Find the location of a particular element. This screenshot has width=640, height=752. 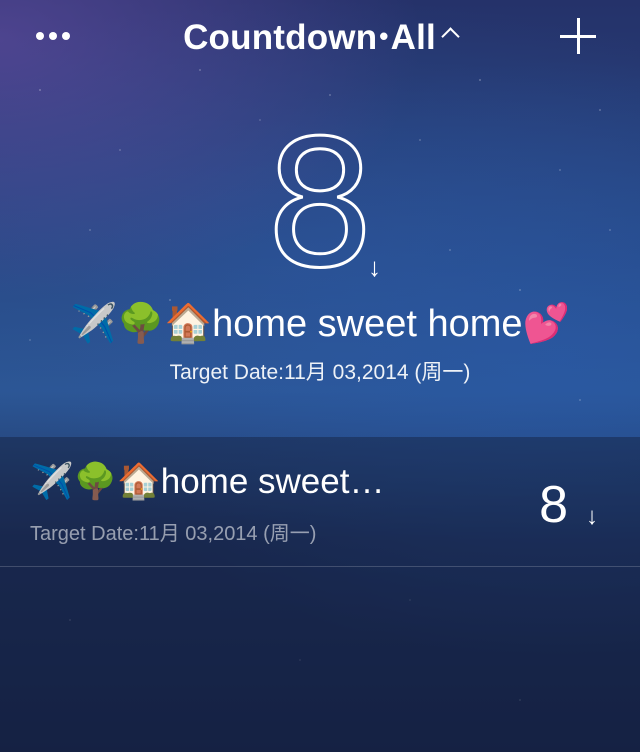

hearts-emoji: 💕 is located at coordinates (546, 323).